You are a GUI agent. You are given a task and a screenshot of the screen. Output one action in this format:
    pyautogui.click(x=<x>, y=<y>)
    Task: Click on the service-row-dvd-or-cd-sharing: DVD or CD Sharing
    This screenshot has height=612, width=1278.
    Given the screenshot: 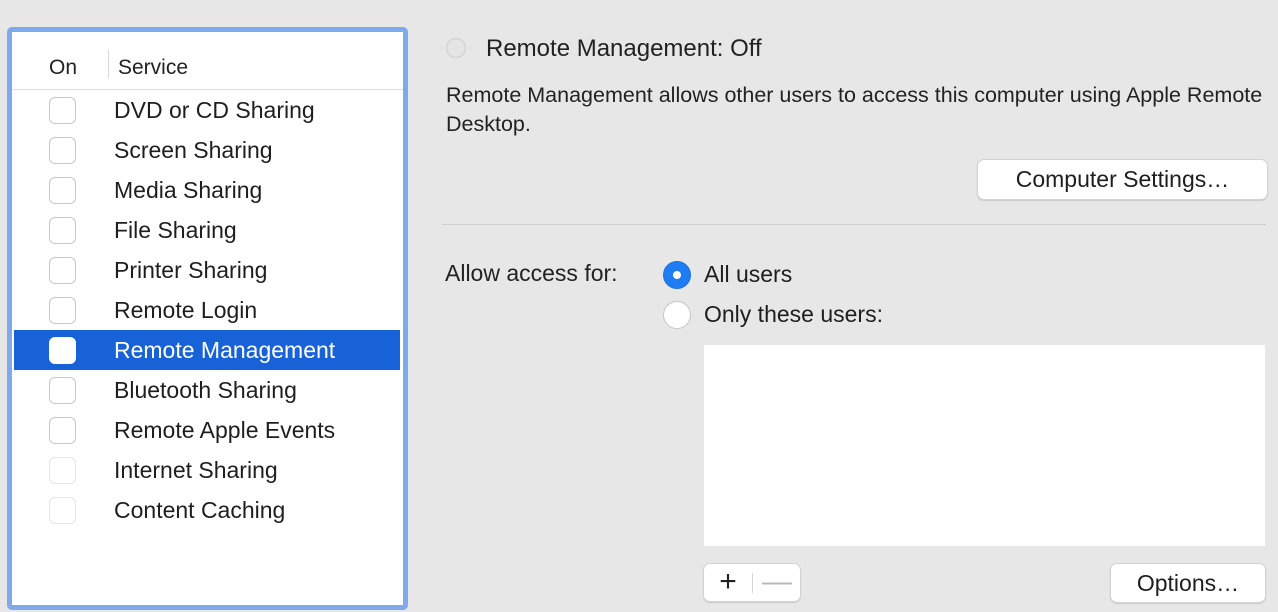 What is the action you would take?
    pyautogui.click(x=207, y=110)
    